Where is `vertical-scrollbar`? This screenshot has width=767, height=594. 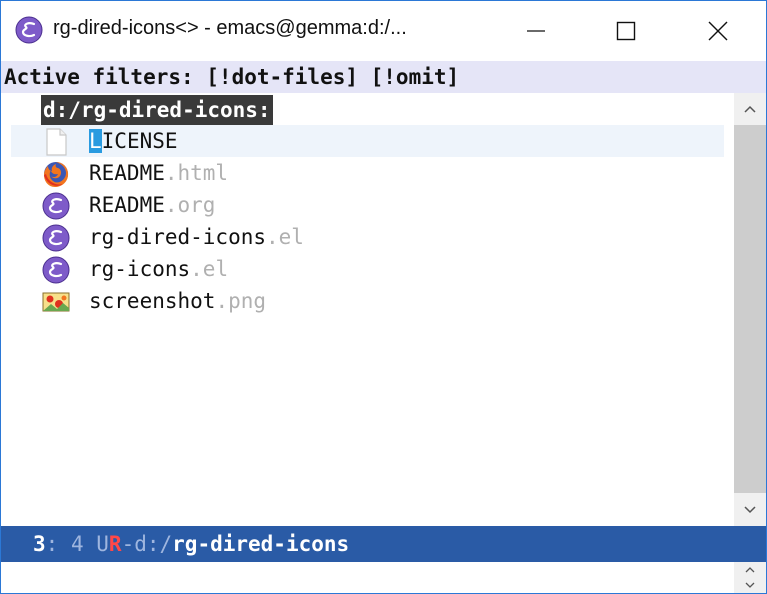
vertical-scrollbar is located at coordinates (750, 309).